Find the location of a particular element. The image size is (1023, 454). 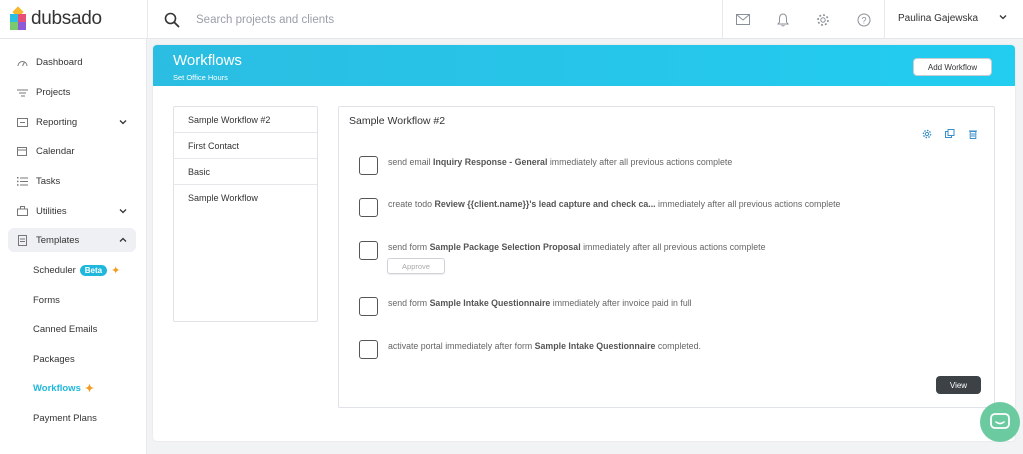

sidebar-item-dashboard: Dashboard is located at coordinates (72, 62).